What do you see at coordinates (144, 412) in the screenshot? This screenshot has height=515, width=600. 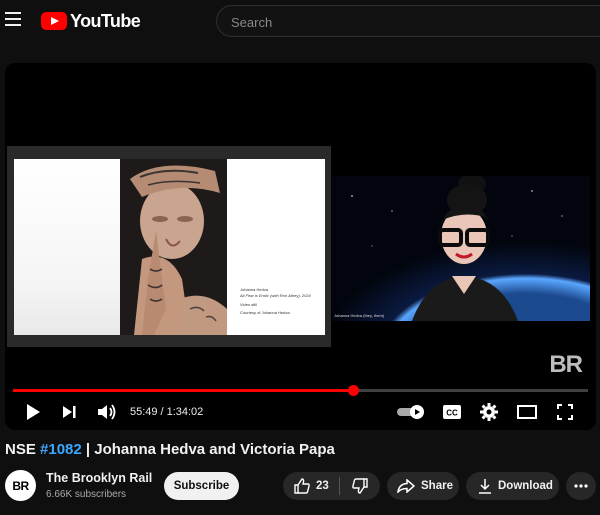 I see `current-time: 55:49` at bounding box center [144, 412].